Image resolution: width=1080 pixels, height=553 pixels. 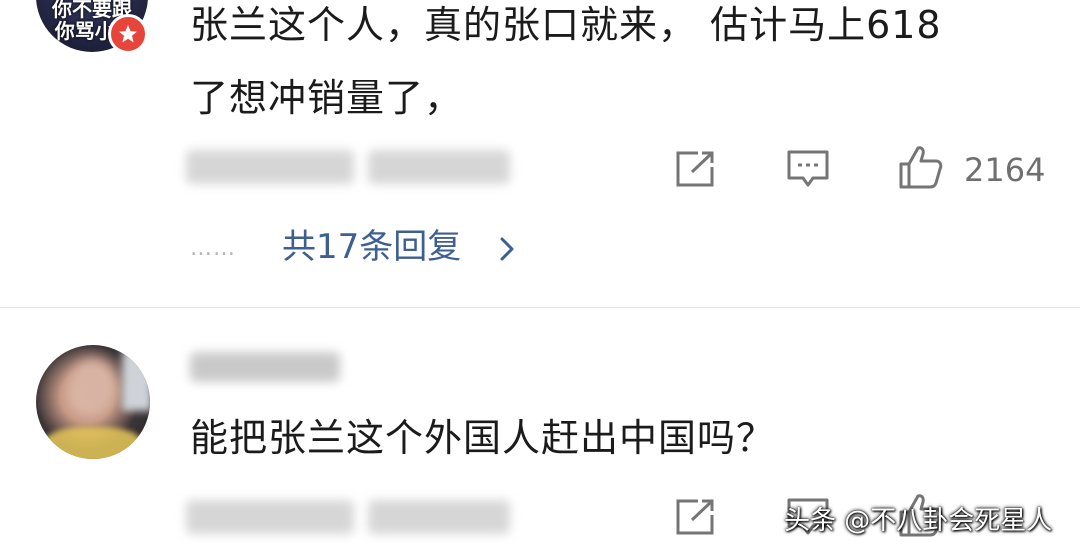 I want to click on comment-body: 能把张兰这个外国人赶出中国吗？, so click(x=482, y=438).